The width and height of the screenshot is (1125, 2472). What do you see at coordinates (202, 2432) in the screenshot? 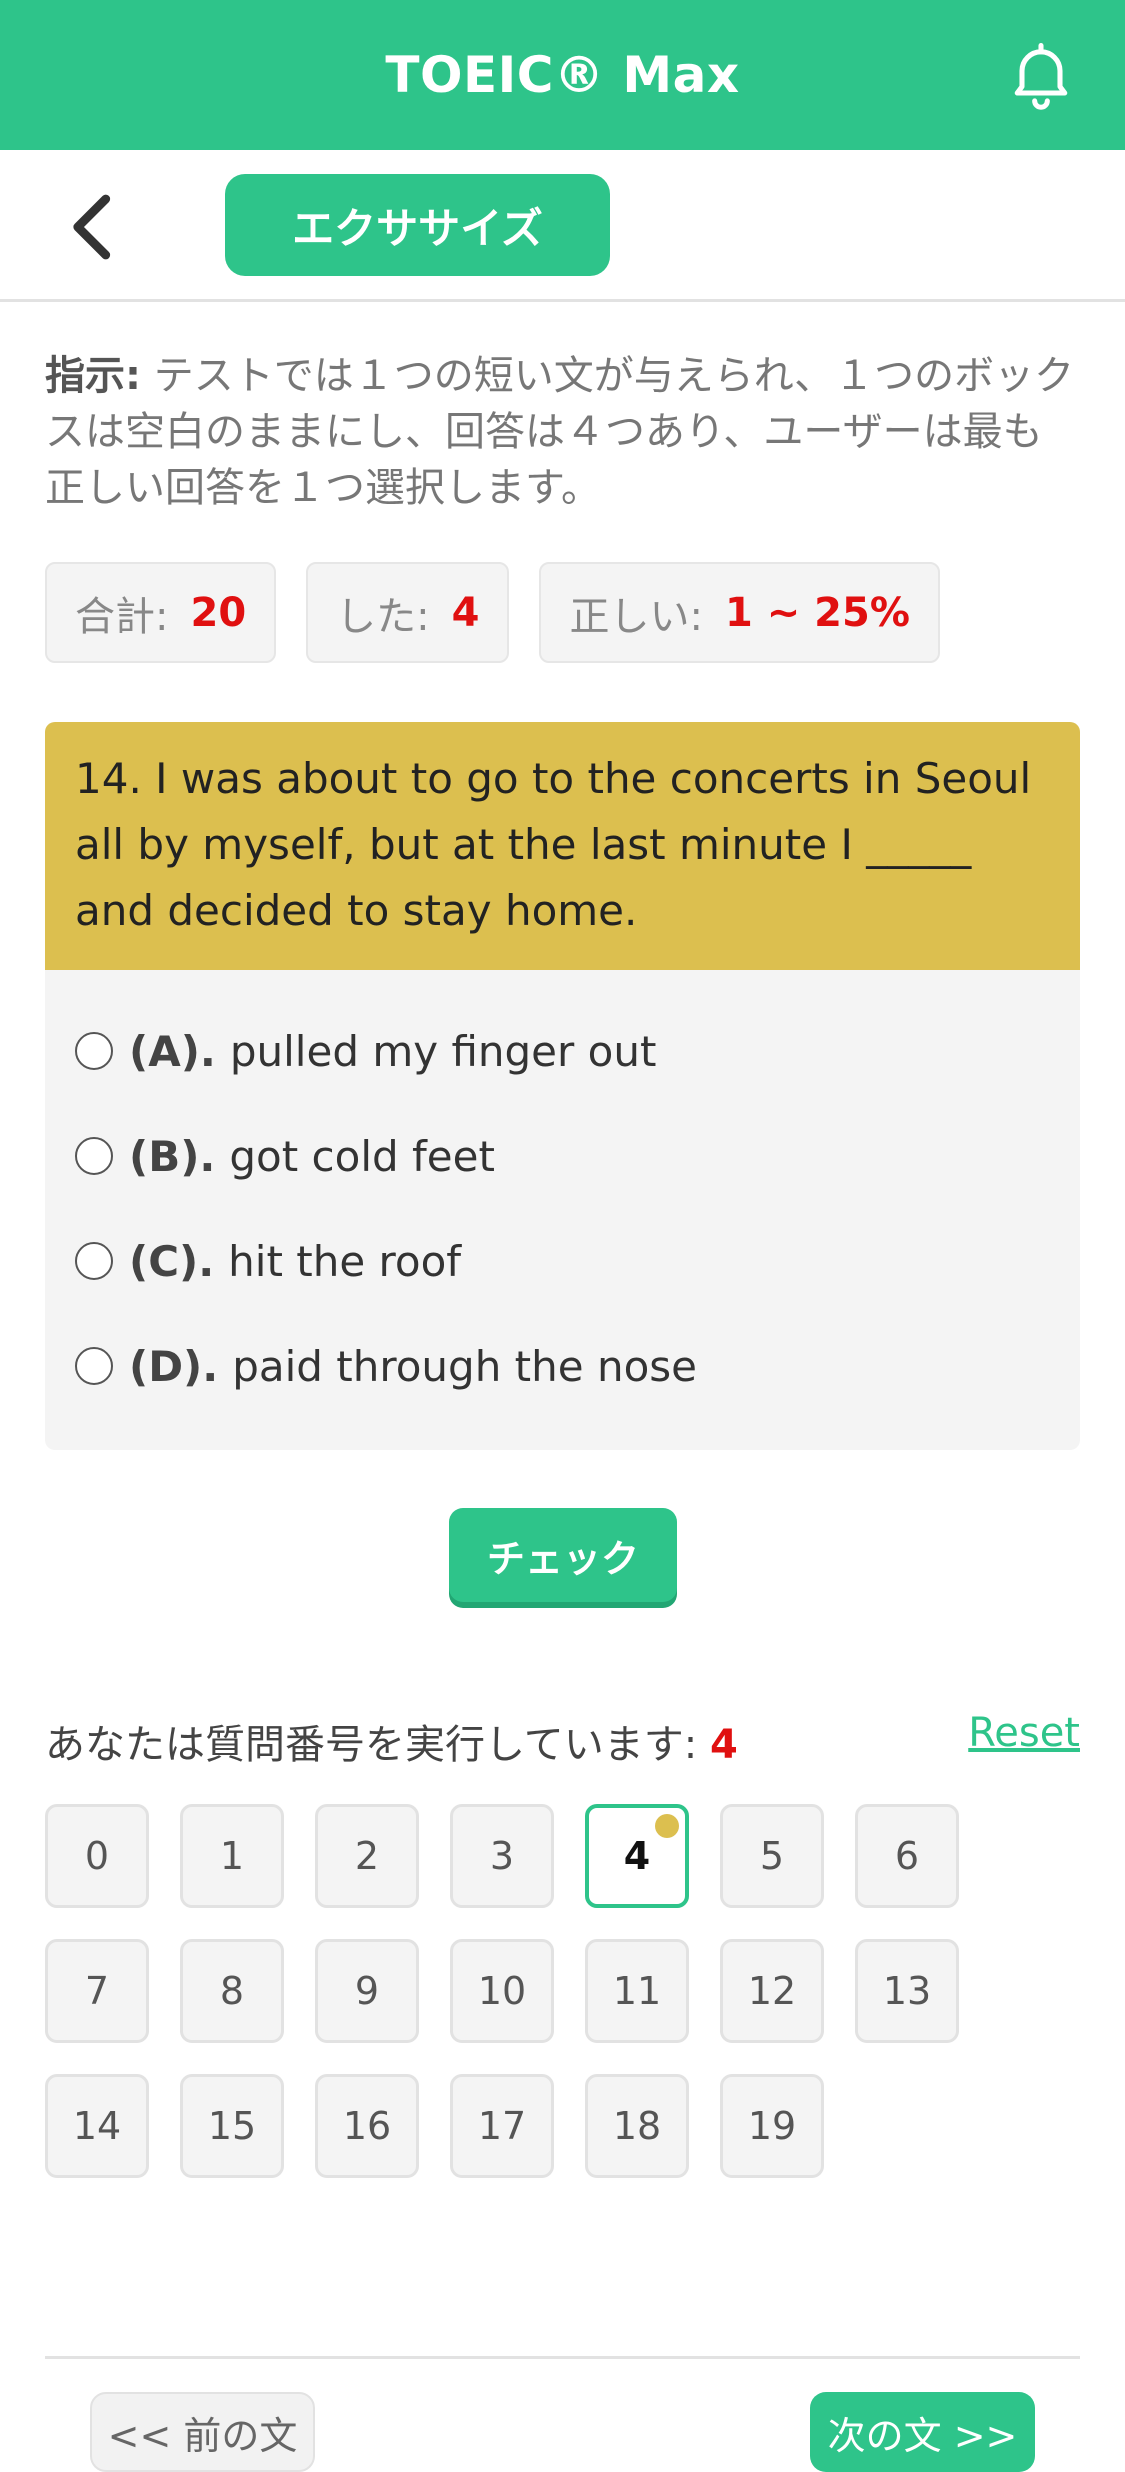
I see `prev-sentence-button: << 前の文` at bounding box center [202, 2432].